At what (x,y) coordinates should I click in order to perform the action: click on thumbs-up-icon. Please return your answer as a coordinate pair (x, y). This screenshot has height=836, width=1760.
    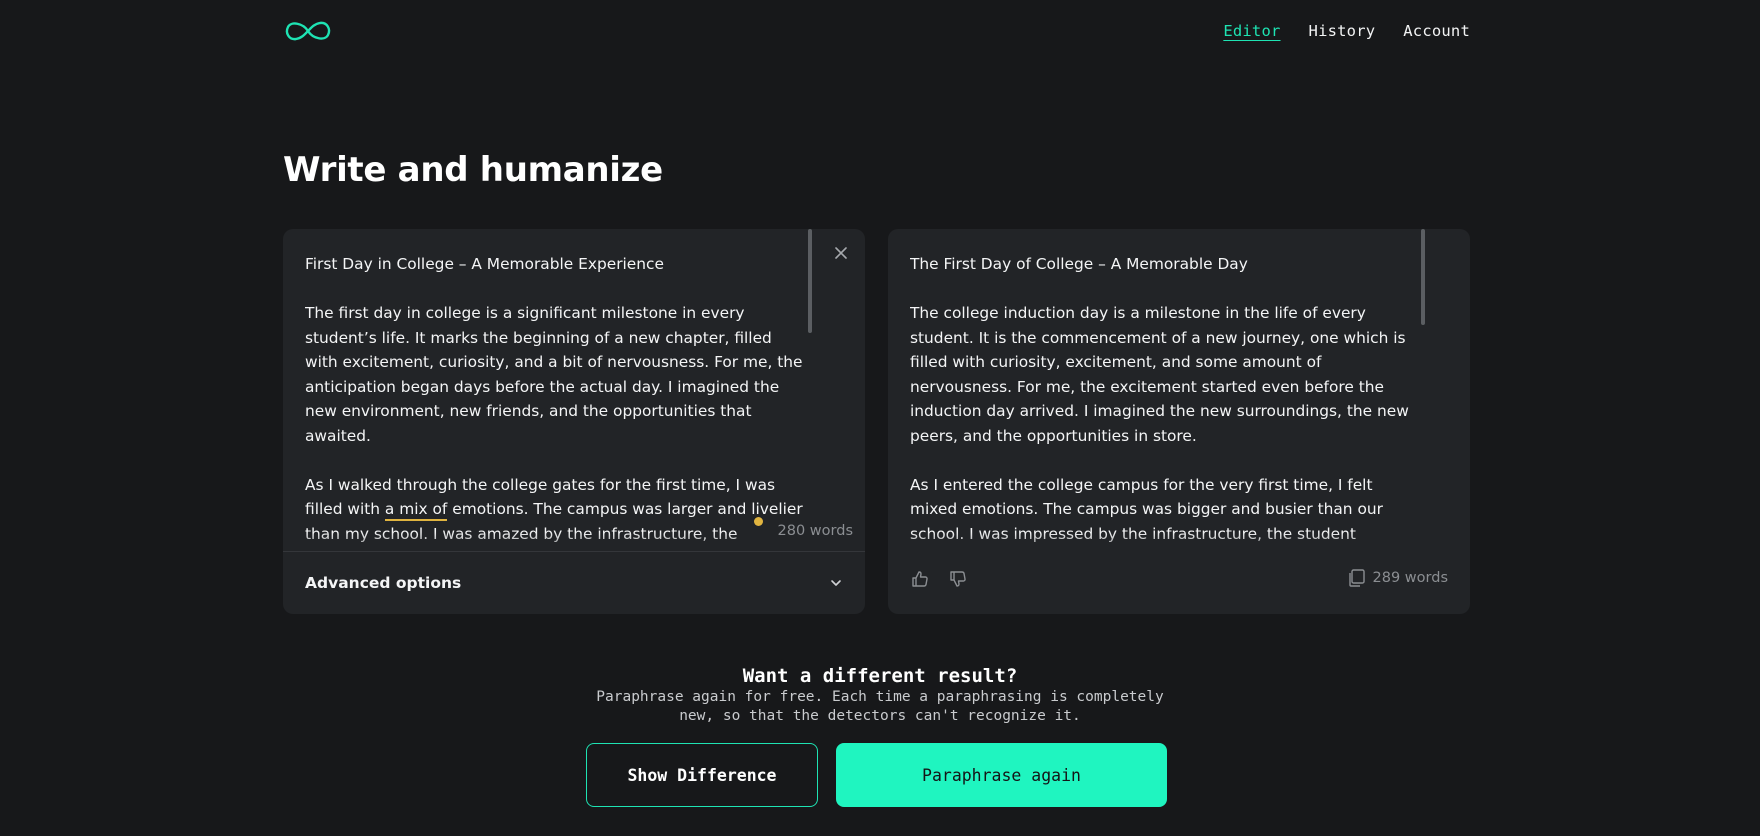
    Looking at the image, I should click on (920, 579).